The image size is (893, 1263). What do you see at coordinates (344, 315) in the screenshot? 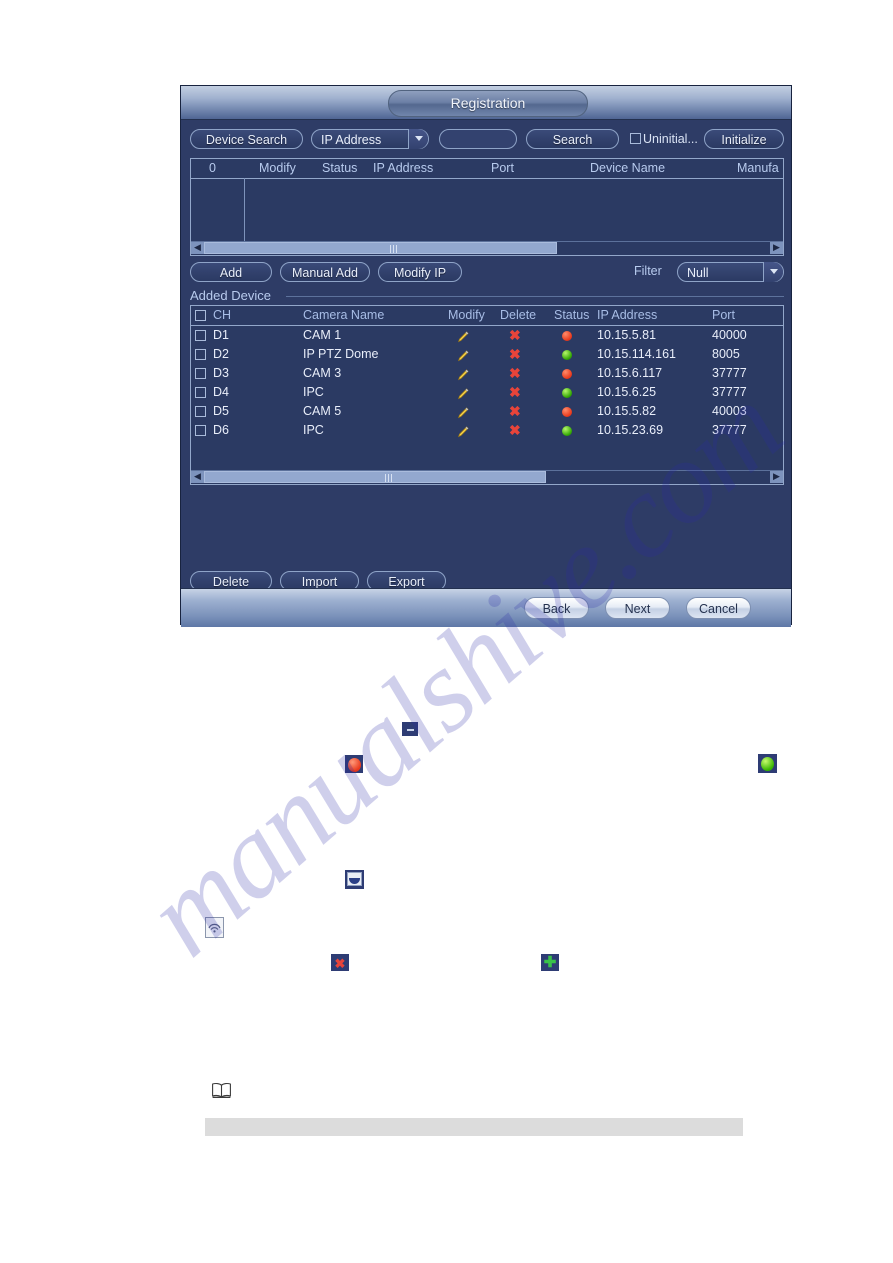
I see `added-col-camera-name: Camera Name` at bounding box center [344, 315].